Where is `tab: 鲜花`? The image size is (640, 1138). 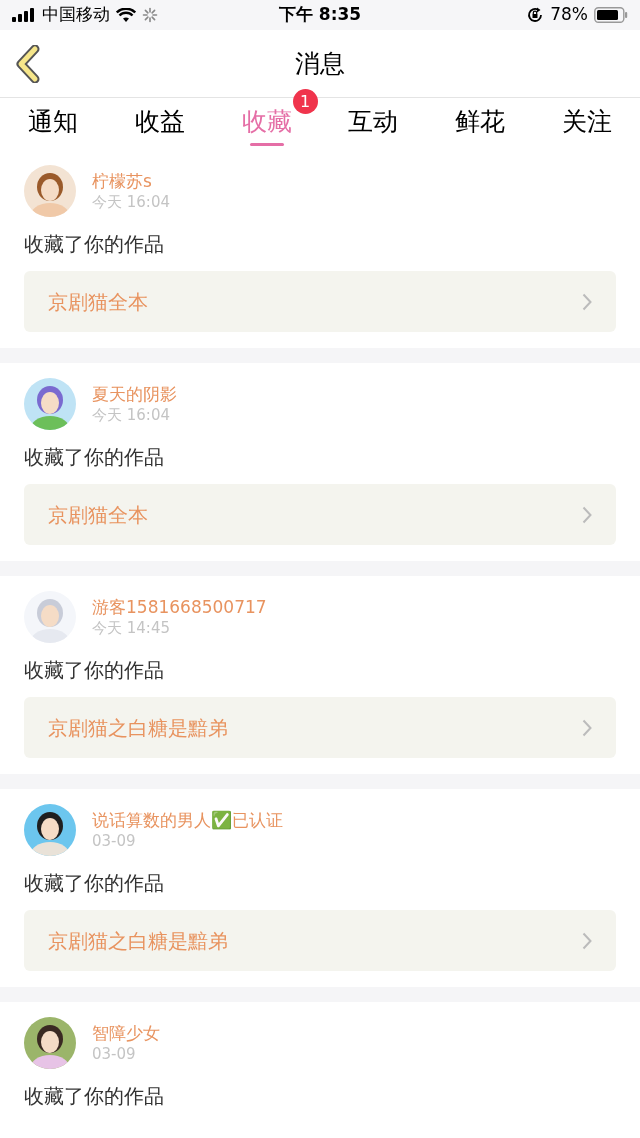
tab: 鲜花 is located at coordinates (480, 124).